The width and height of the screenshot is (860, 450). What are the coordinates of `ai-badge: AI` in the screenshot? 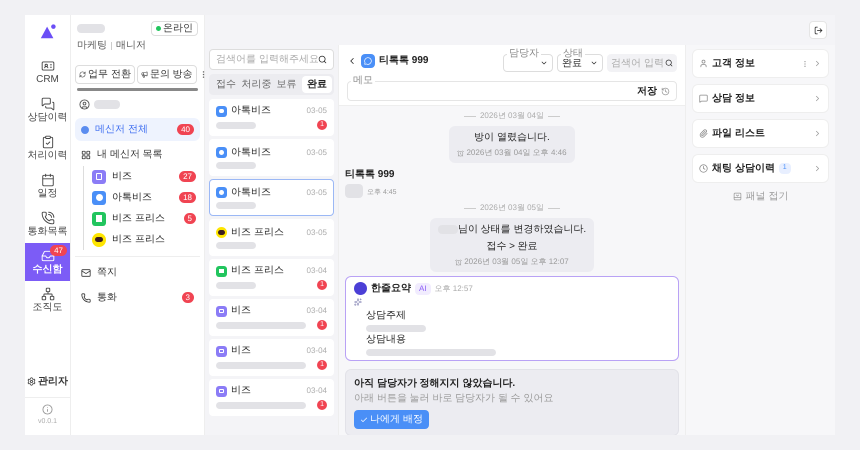 It's located at (423, 288).